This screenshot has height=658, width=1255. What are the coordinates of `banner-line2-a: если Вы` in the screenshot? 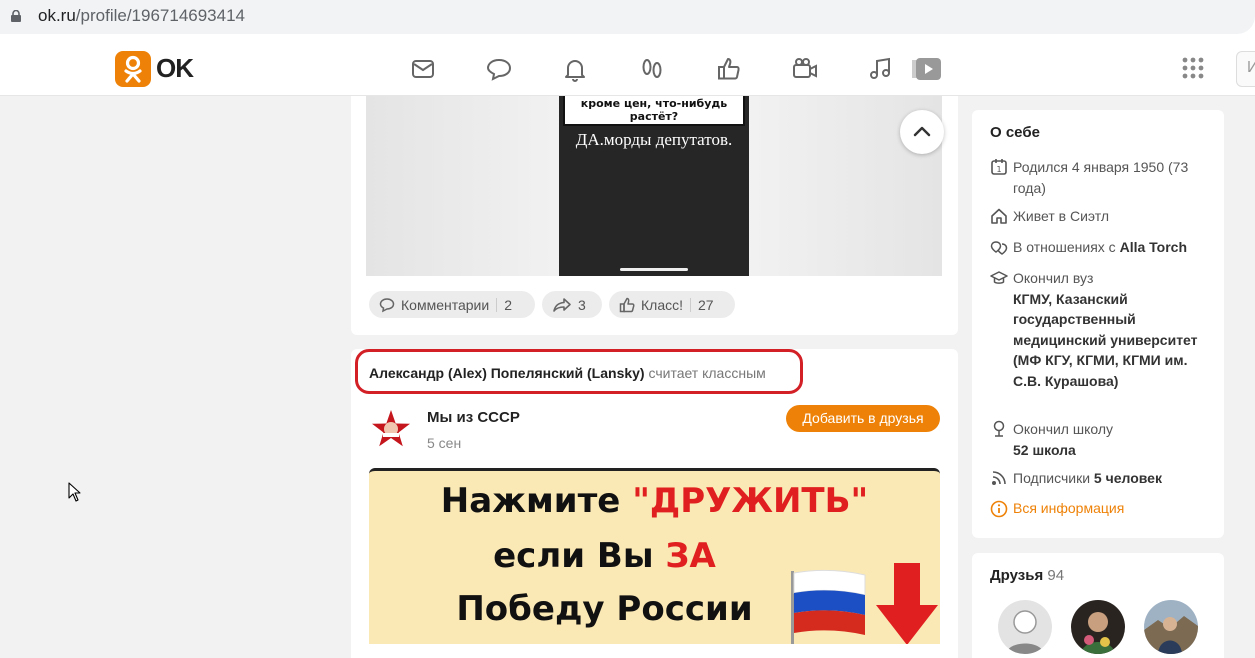 It's located at (579, 556).